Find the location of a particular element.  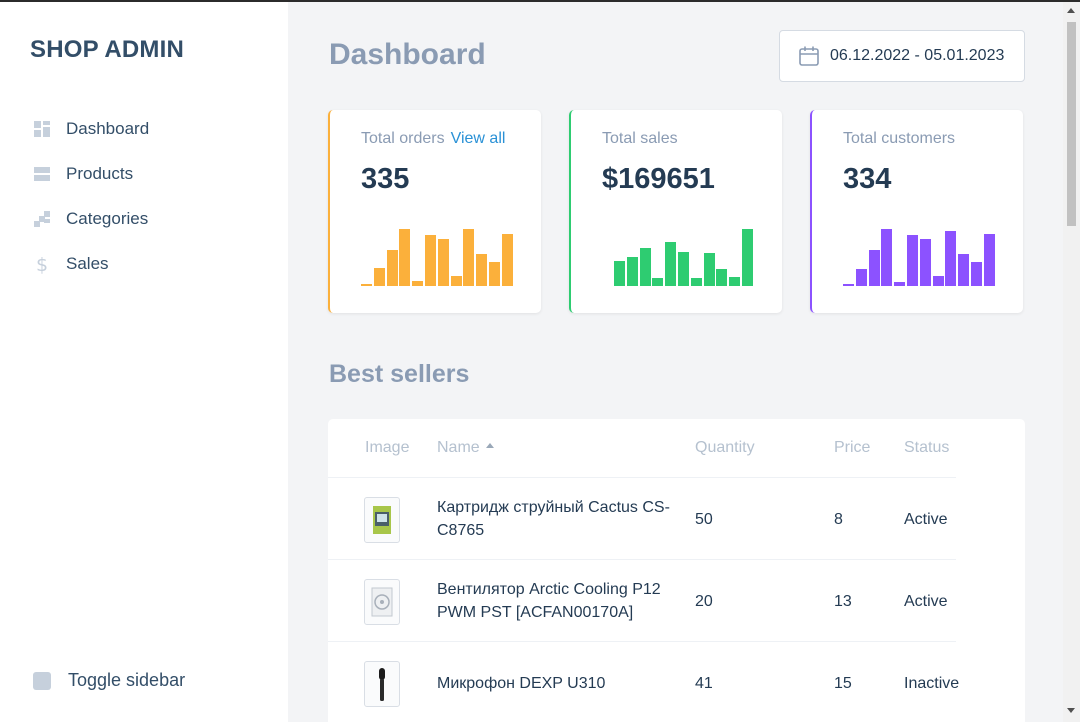

products-icon is located at coordinates (42, 174).